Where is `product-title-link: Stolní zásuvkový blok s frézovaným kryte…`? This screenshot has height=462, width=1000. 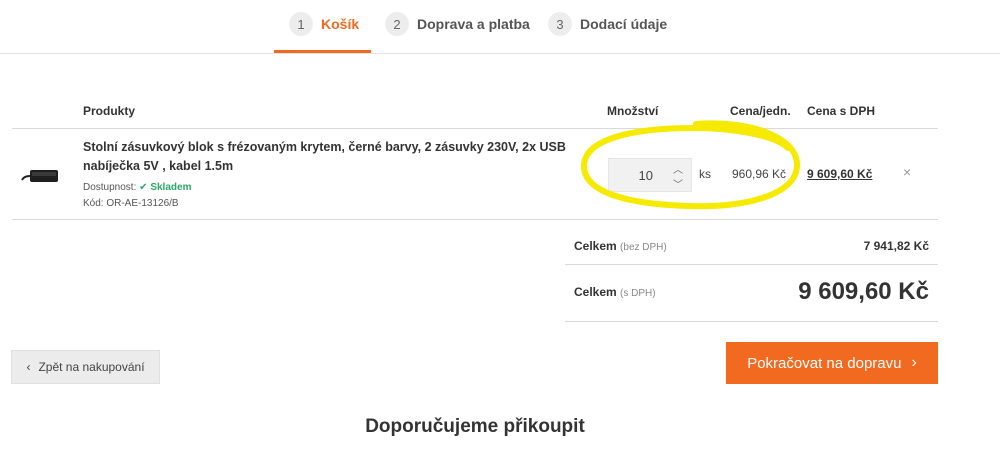
product-title-link: Stolní zásuvkový blok s frézovaným kryte… is located at coordinates (333, 157).